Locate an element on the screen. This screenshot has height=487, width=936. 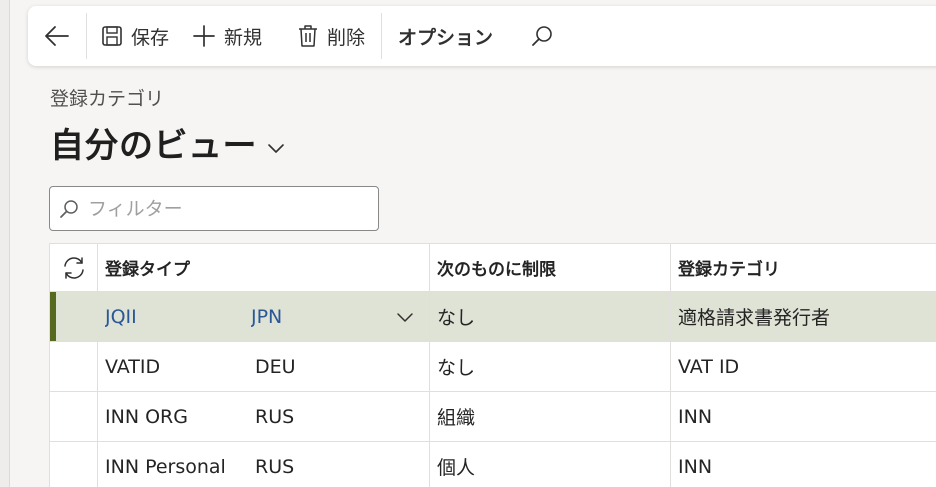
back-arrow-icon is located at coordinates (57, 36).